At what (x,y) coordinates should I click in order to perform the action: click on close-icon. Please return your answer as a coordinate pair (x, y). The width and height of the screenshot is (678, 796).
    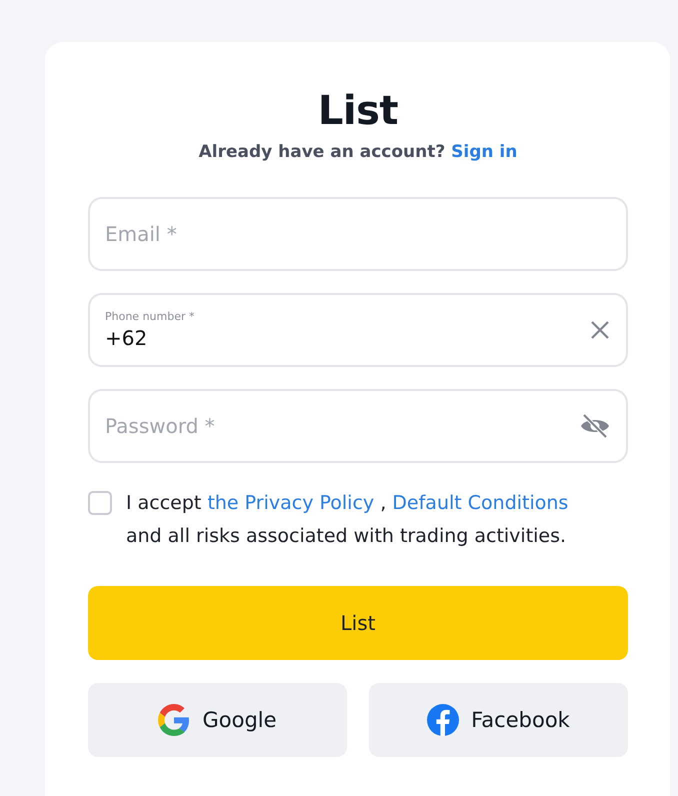
    Looking at the image, I should click on (600, 330).